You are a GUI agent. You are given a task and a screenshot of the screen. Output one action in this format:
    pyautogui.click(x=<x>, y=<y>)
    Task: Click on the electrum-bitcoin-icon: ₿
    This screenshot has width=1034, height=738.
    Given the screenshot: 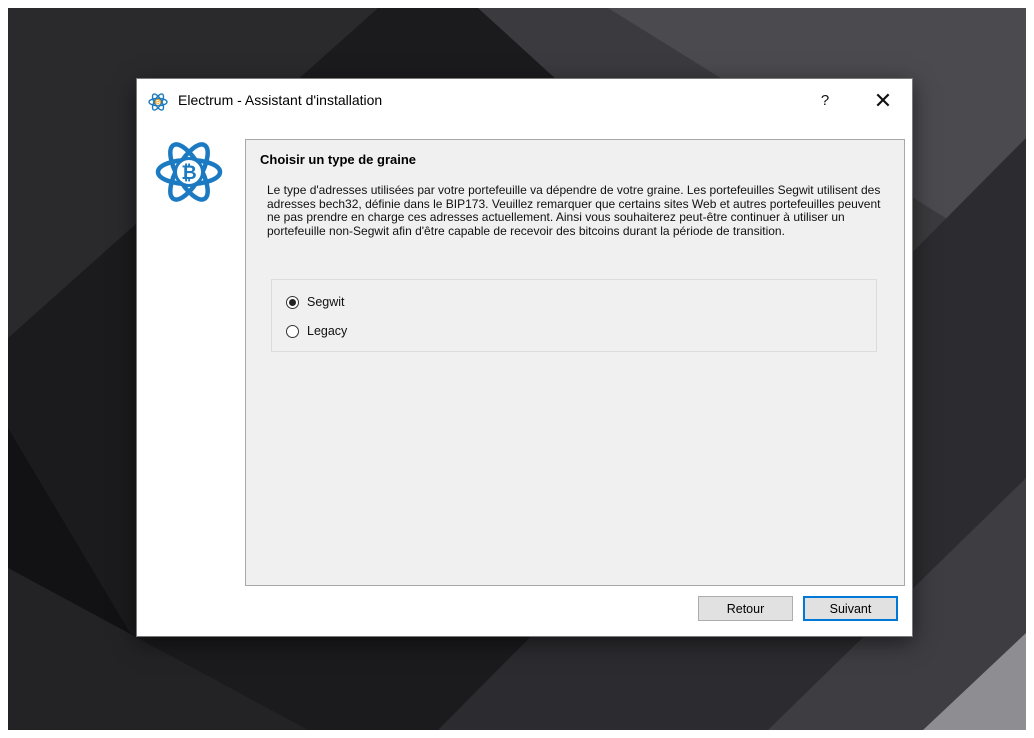 What is the action you would take?
    pyautogui.click(x=158, y=102)
    